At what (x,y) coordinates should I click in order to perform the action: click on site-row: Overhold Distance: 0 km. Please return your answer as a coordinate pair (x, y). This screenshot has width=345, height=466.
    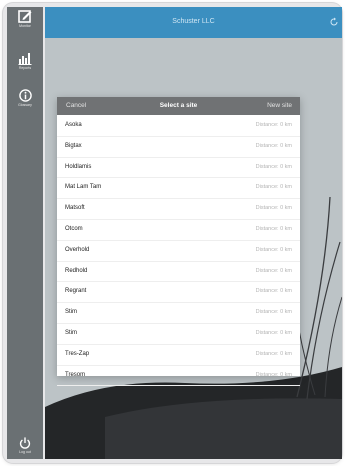
    Looking at the image, I should click on (178, 251).